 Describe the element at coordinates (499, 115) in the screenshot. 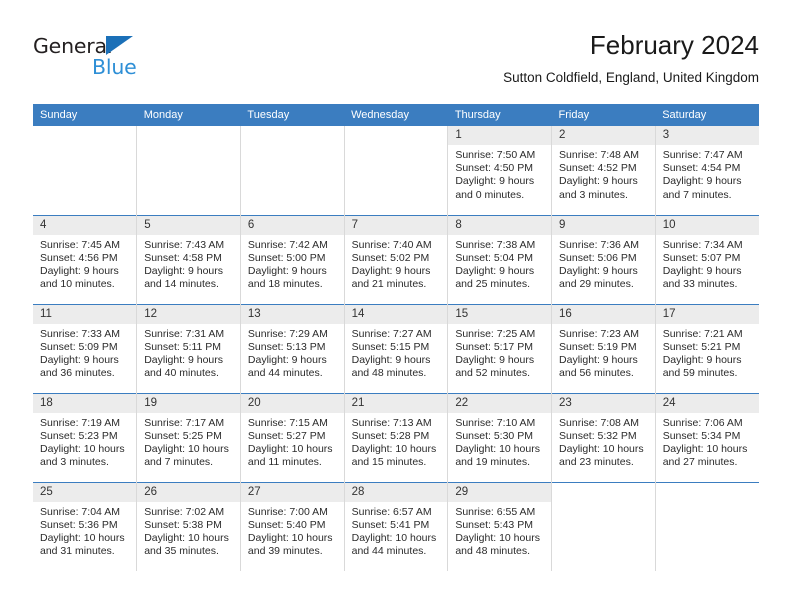

I see `weekday-header-thursday: Thursday` at that location.